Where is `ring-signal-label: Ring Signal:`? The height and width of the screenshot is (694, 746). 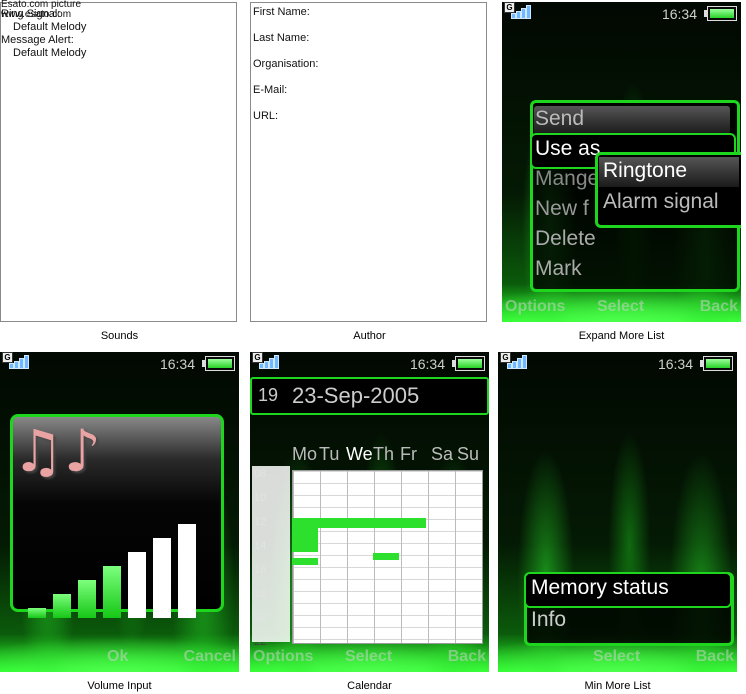 ring-signal-label: Ring Signal: is located at coordinates (31, 14).